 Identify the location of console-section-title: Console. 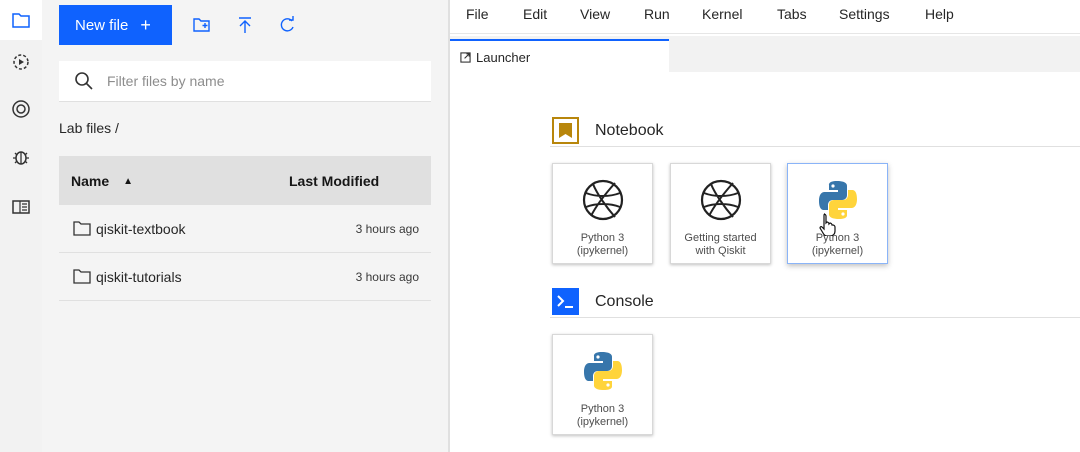
(603, 301).